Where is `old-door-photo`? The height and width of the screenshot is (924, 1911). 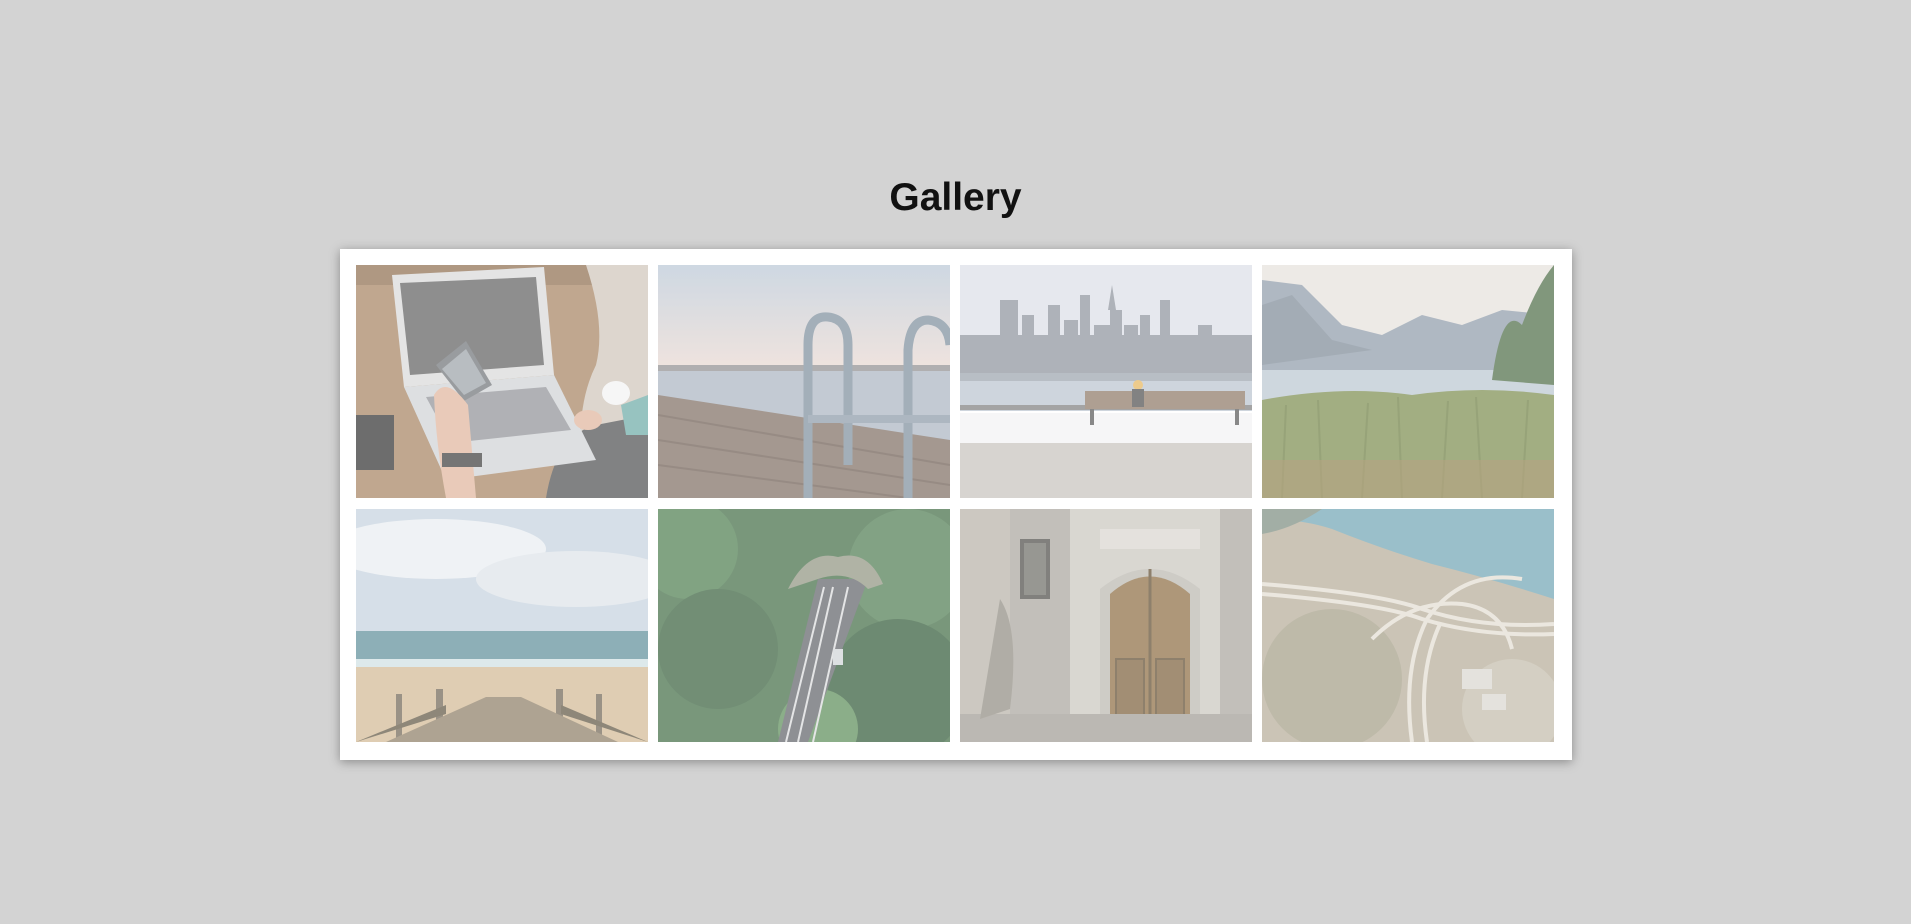
old-door-photo is located at coordinates (1106, 625).